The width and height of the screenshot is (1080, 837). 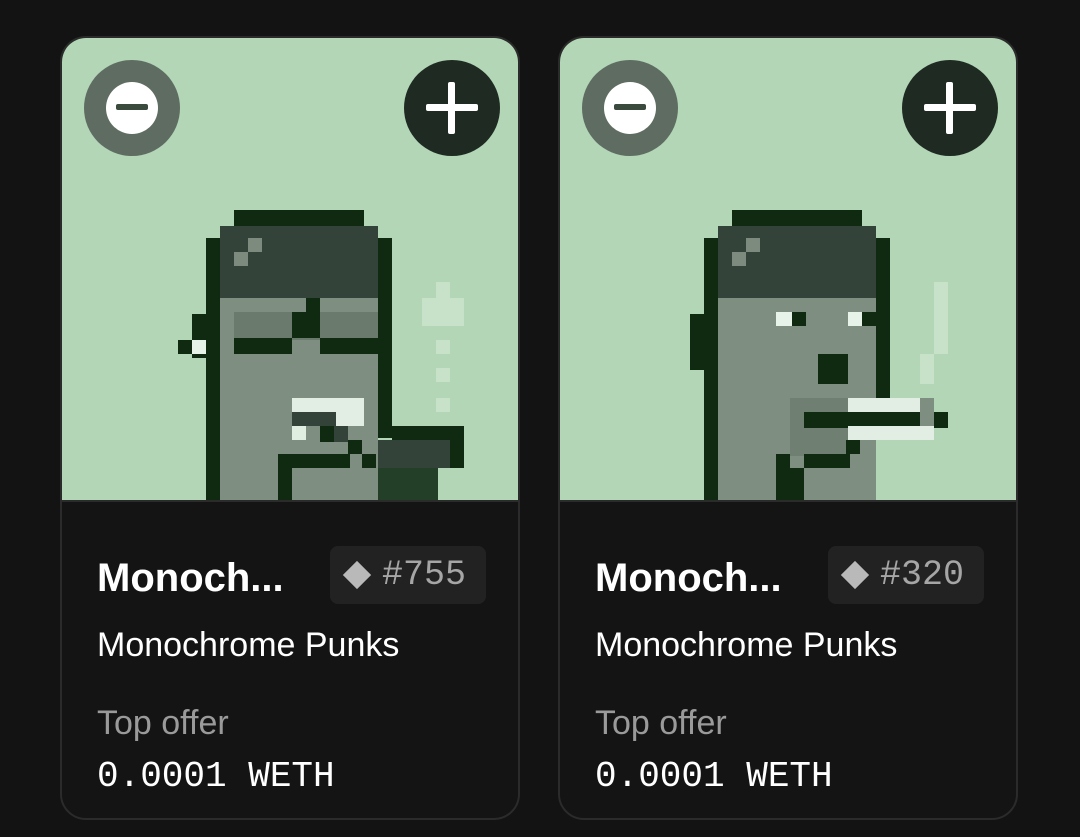 What do you see at coordinates (922, 575) in the screenshot?
I see `token-id: #320` at bounding box center [922, 575].